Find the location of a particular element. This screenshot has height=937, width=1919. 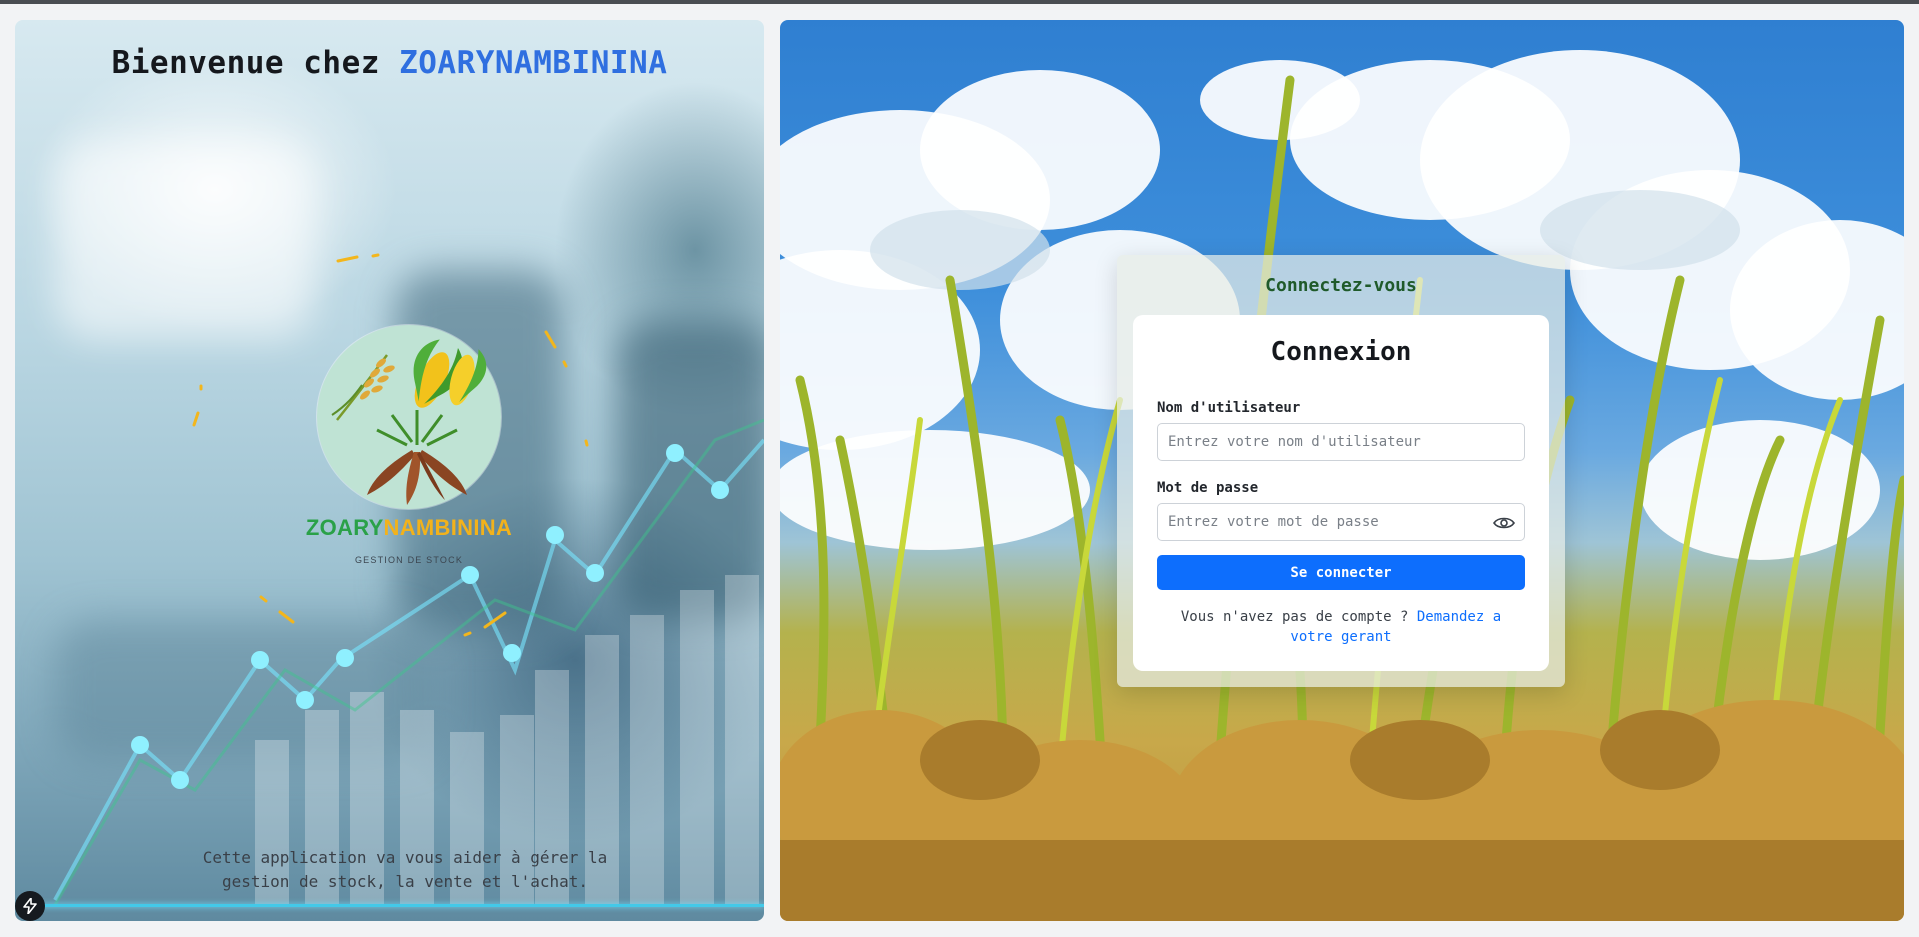

company-logo: ZOARYNAMBININA GESTION DE STOCK is located at coordinates (409, 450).